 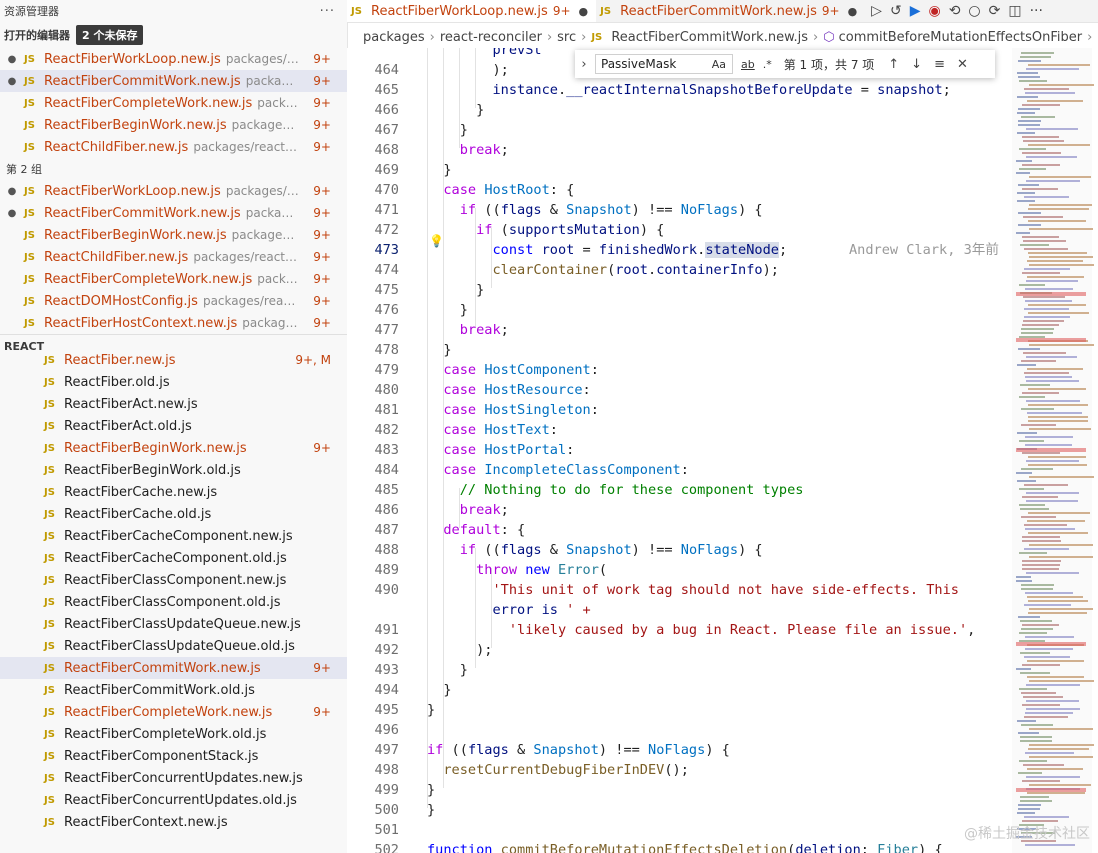 What do you see at coordinates (173, 169) in the screenshot?
I see `group-2-header: 第 2 组` at bounding box center [173, 169].